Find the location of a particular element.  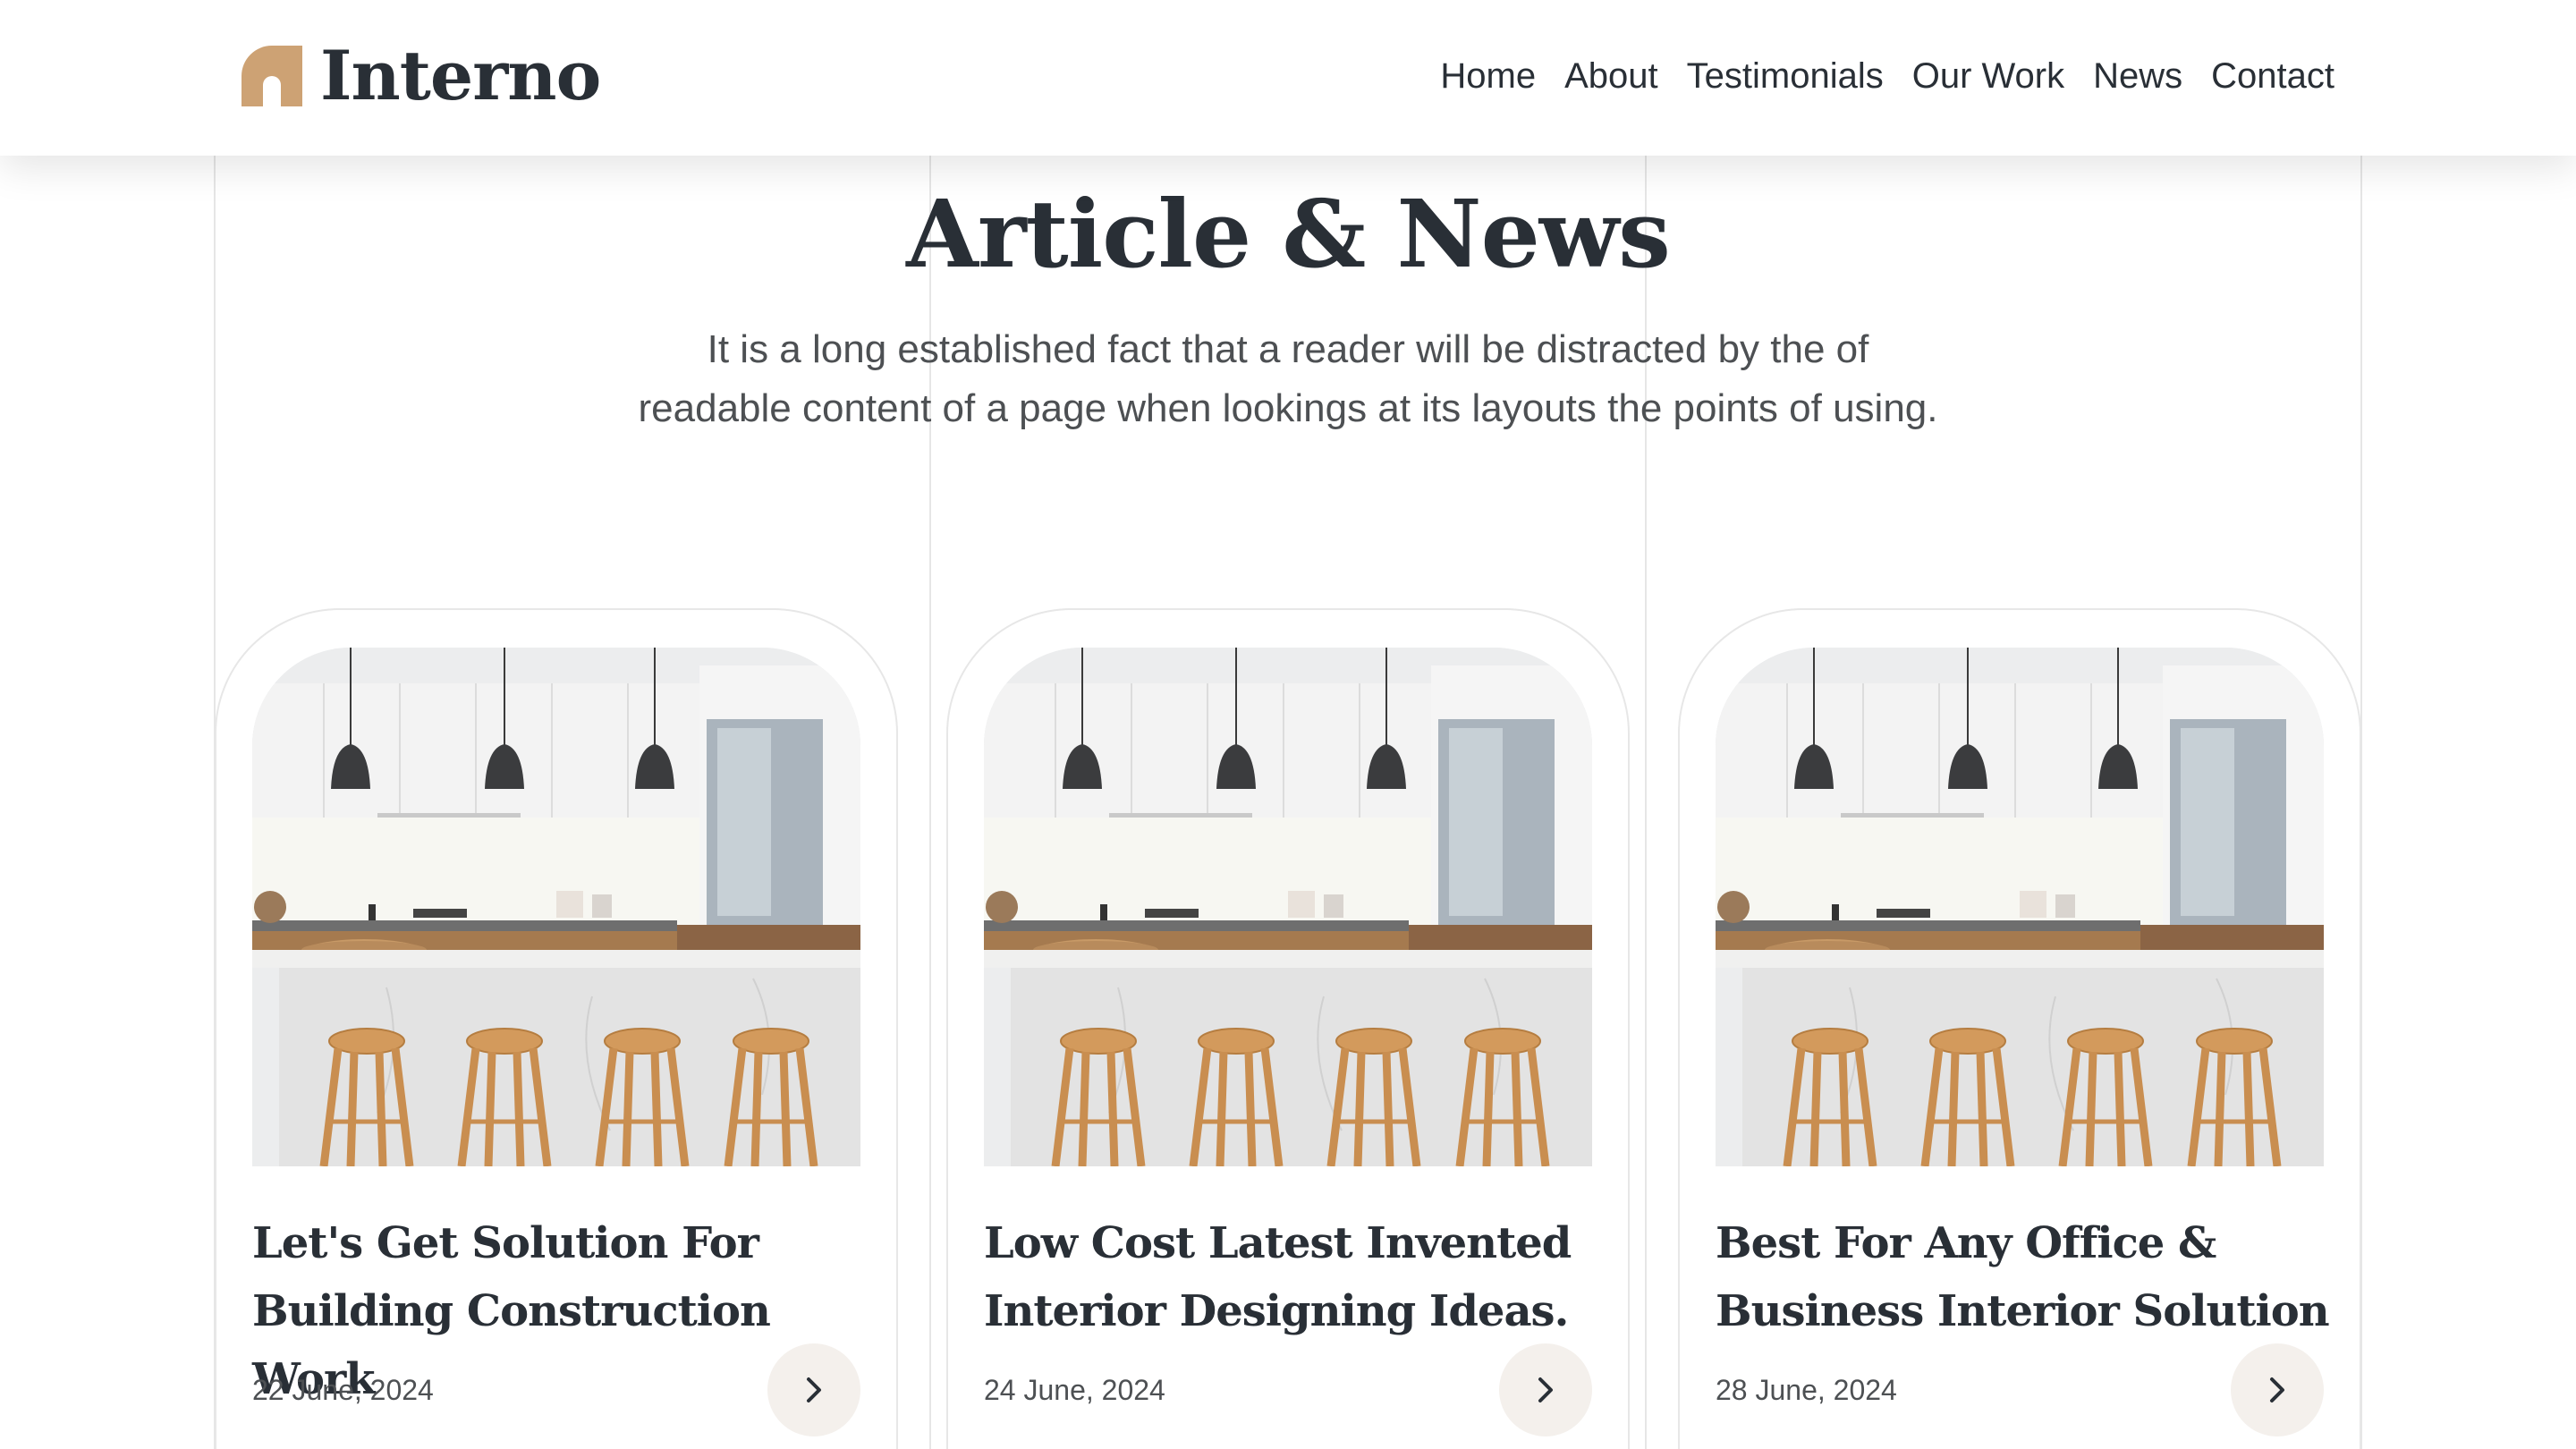

brand-name: Interno is located at coordinates (460, 75).